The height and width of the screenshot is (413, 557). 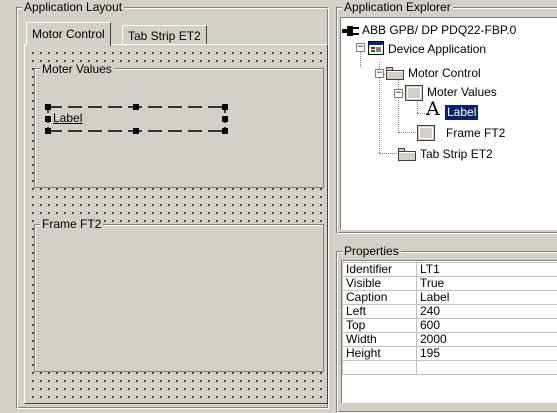 I want to click on property-row: Visible True, so click(x=450, y=284).